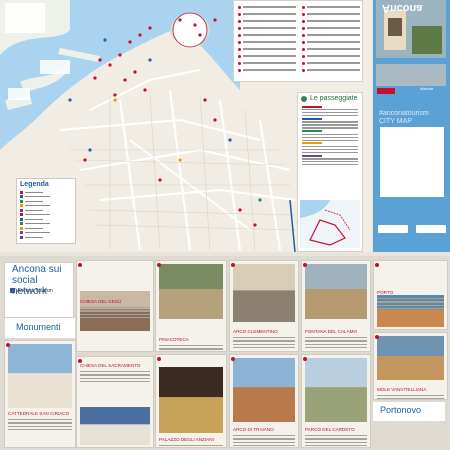 This screenshot has height=450, width=450. I want to click on monument-card: FONTANA DEL CALAMO, so click(336, 306).